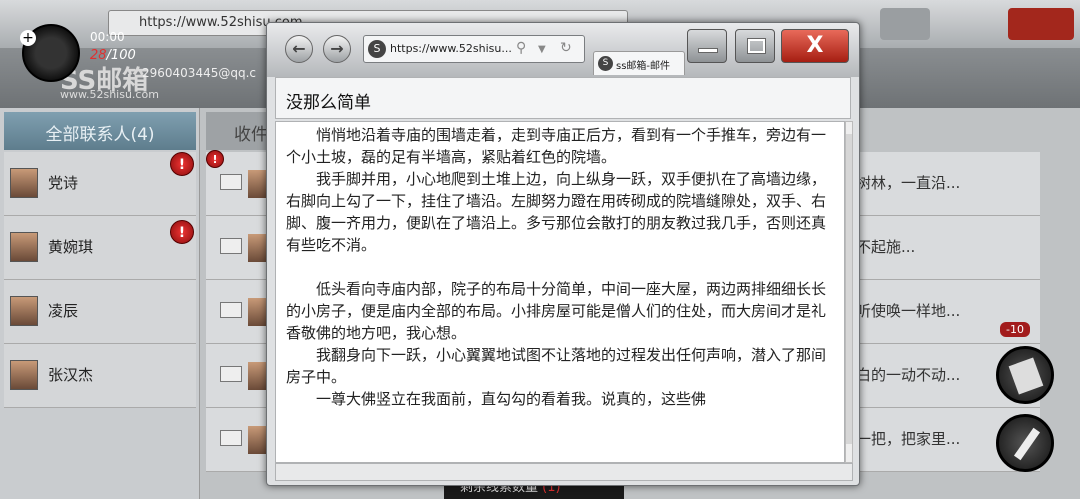 The width and height of the screenshot is (1080, 499). I want to click on minimize-icon, so click(708, 50).